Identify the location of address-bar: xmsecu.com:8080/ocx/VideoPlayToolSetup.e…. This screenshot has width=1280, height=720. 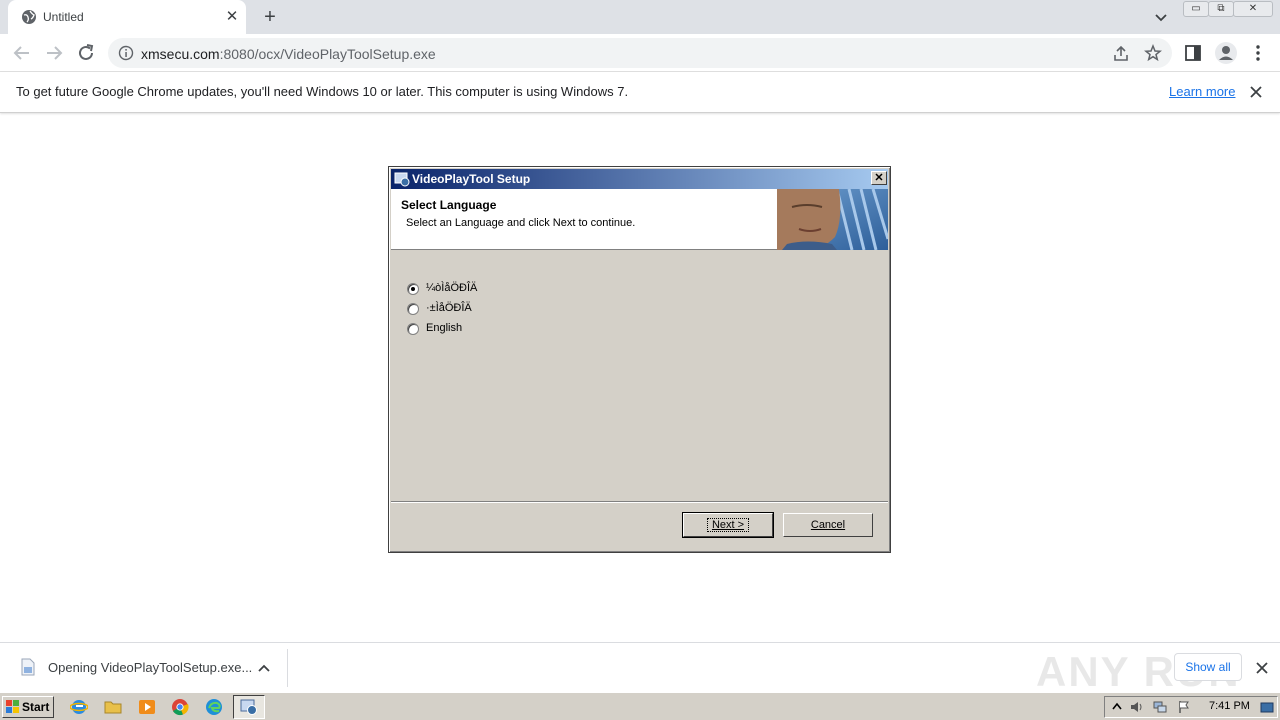
(640, 53).